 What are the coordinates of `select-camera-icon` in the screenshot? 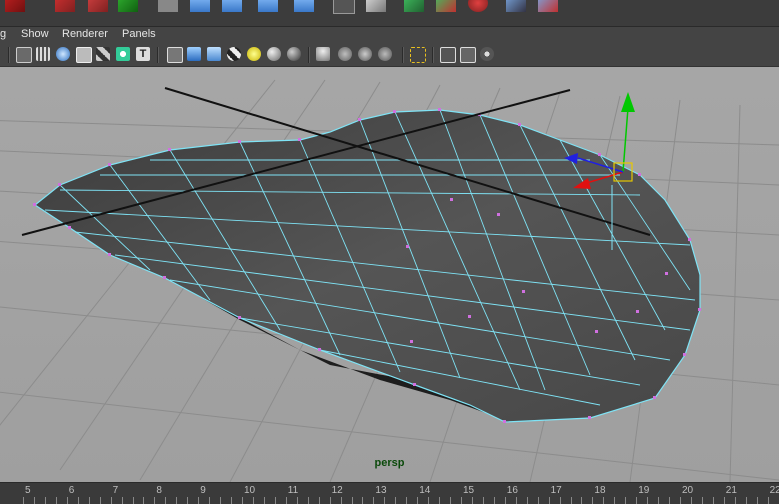 It's located at (175, 55).